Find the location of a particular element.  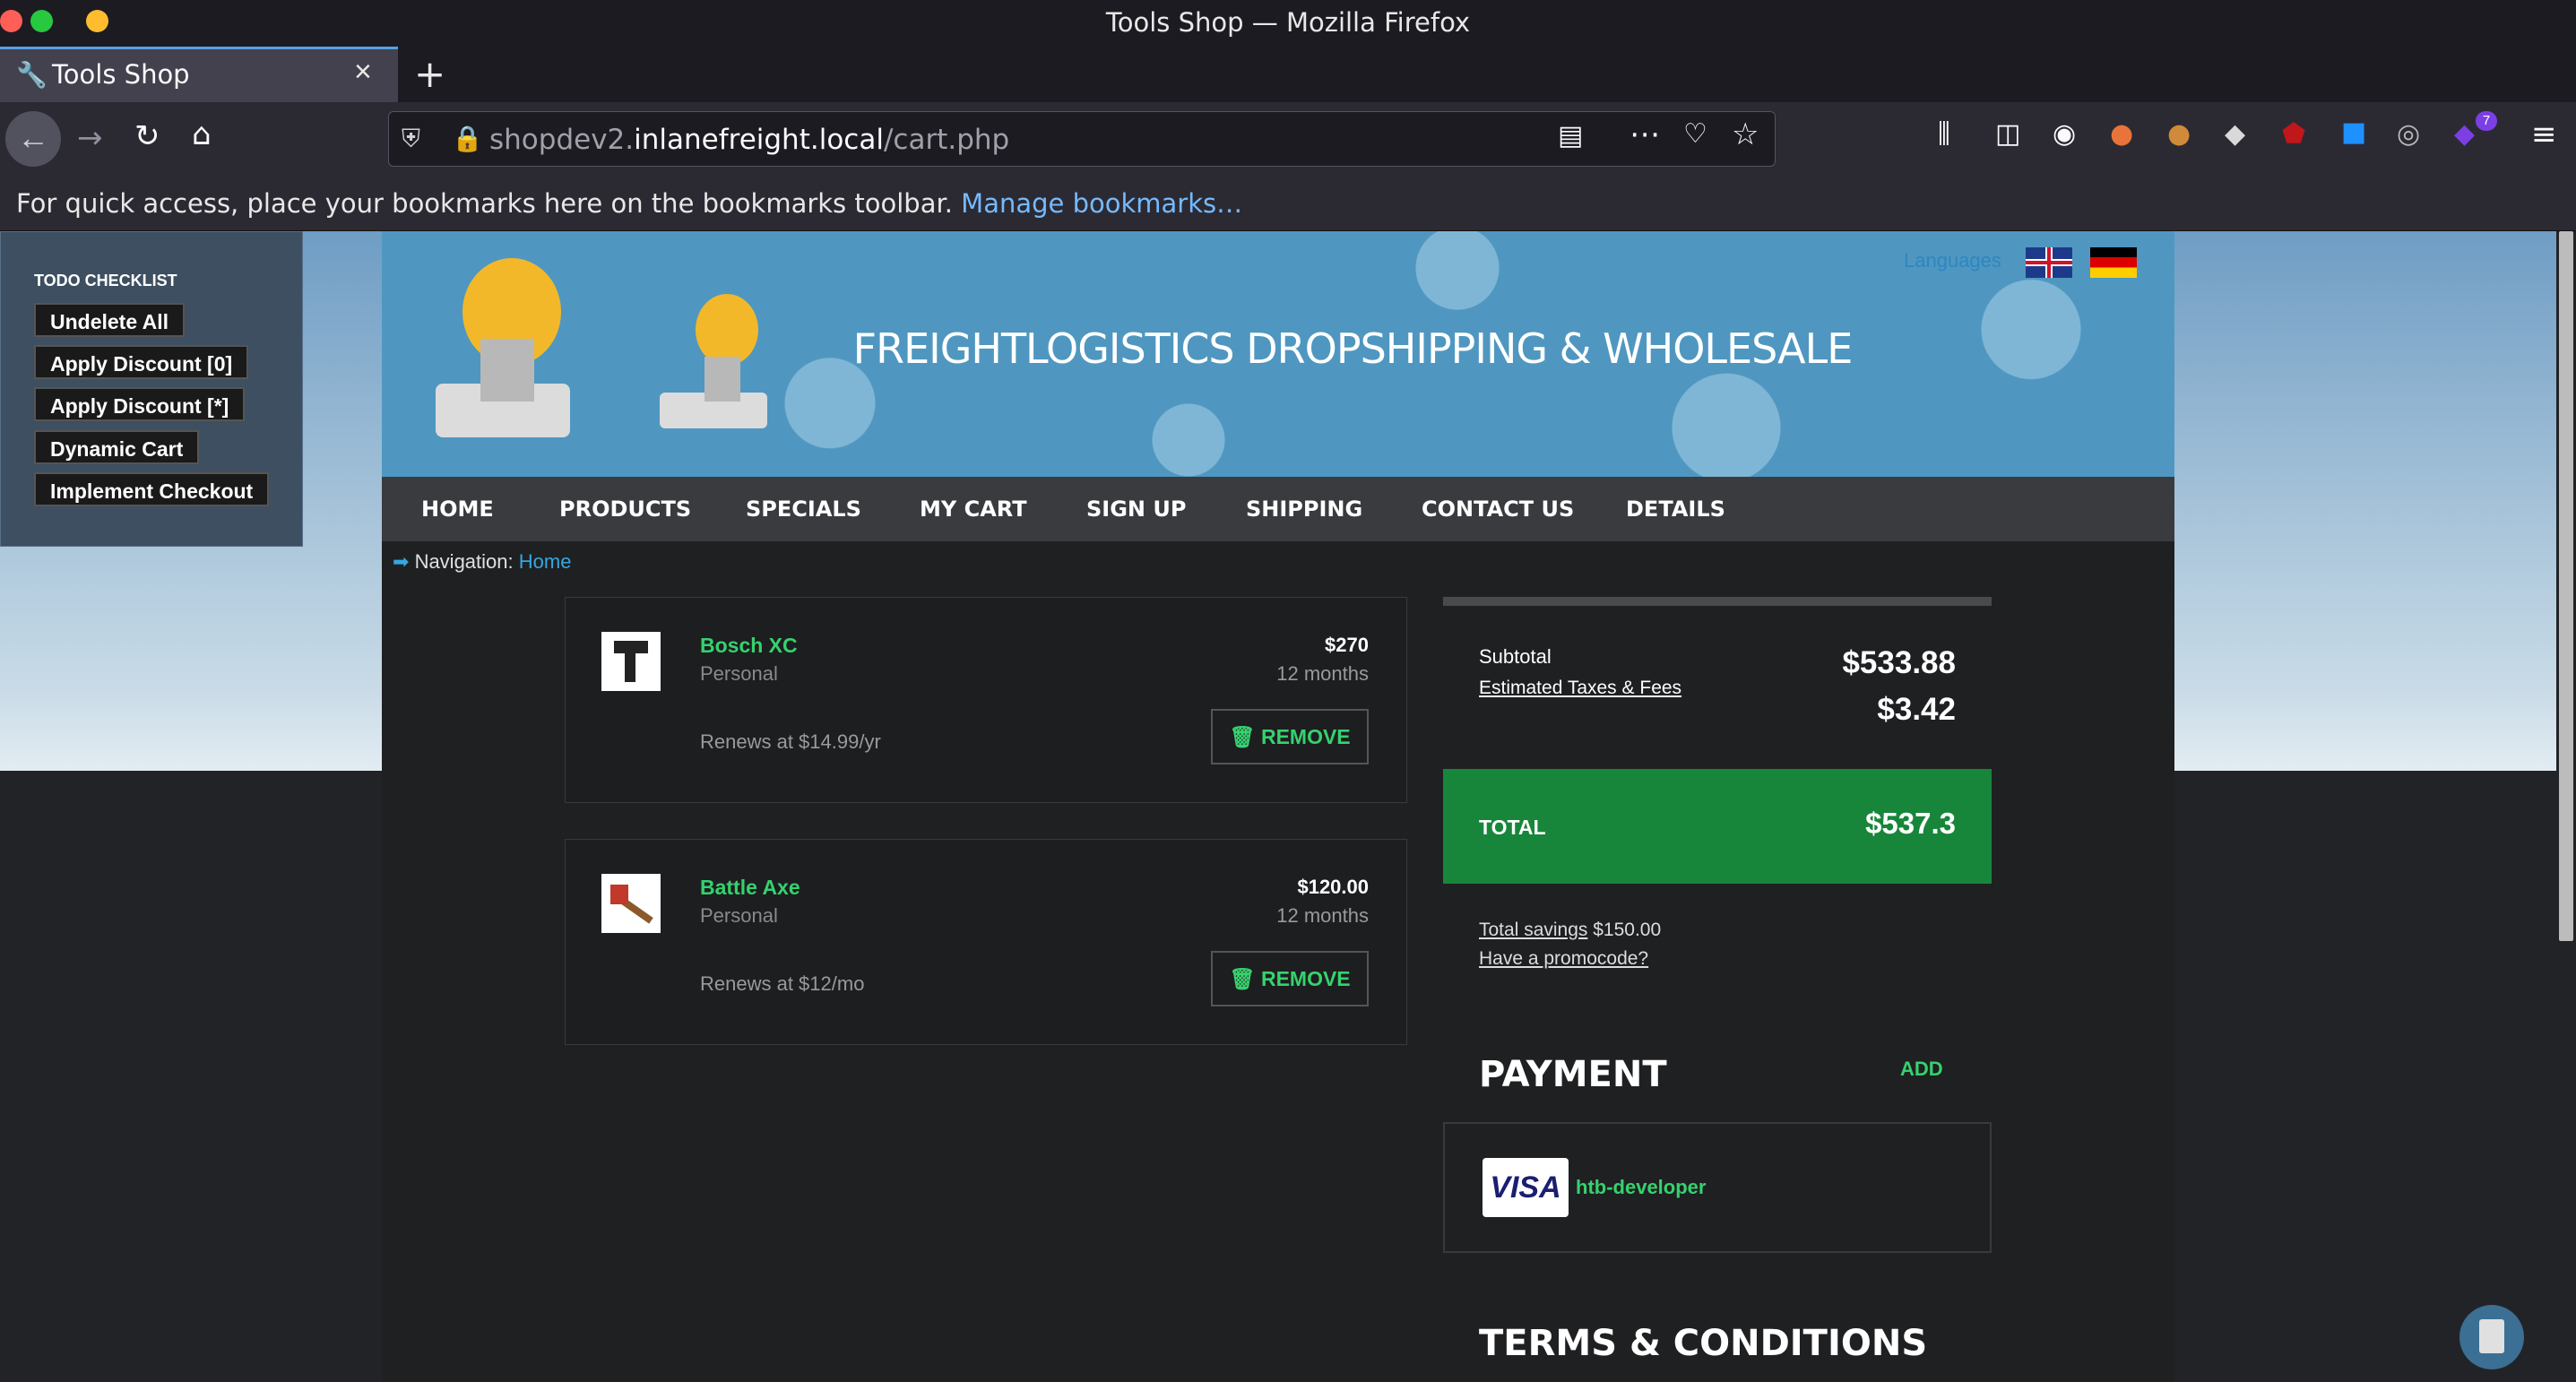

terms-heading: TERMS & CONDITIONS is located at coordinates (1703, 1343).